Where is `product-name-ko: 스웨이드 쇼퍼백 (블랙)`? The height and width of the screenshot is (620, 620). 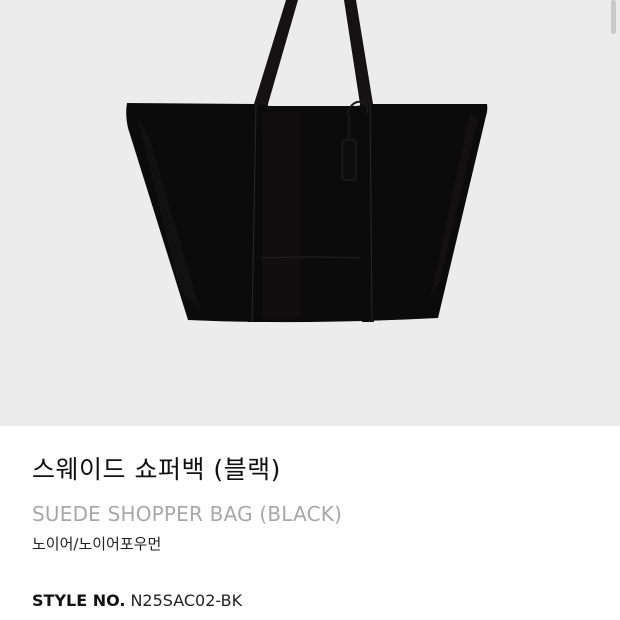
product-name-ko: 스웨이드 쇼퍼백 (블랙) is located at coordinates (156, 469).